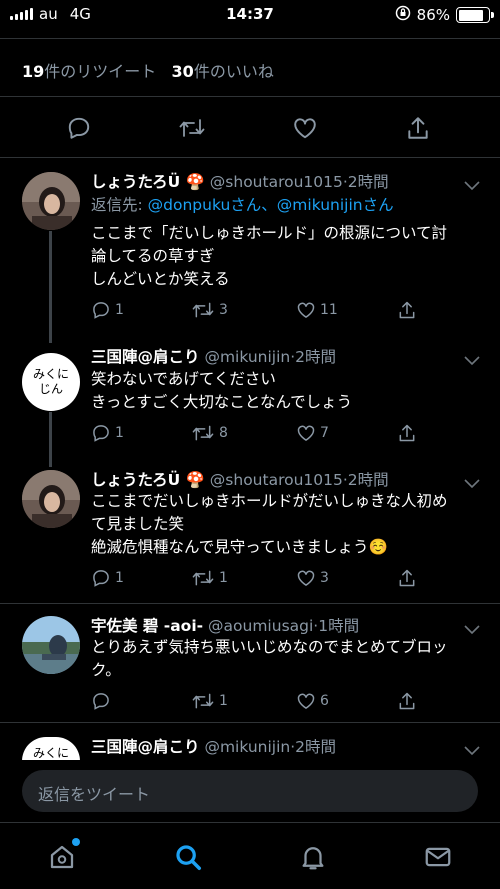  What do you see at coordinates (234, 71) in the screenshot?
I see `like-count-label: 件のいいね` at bounding box center [234, 71].